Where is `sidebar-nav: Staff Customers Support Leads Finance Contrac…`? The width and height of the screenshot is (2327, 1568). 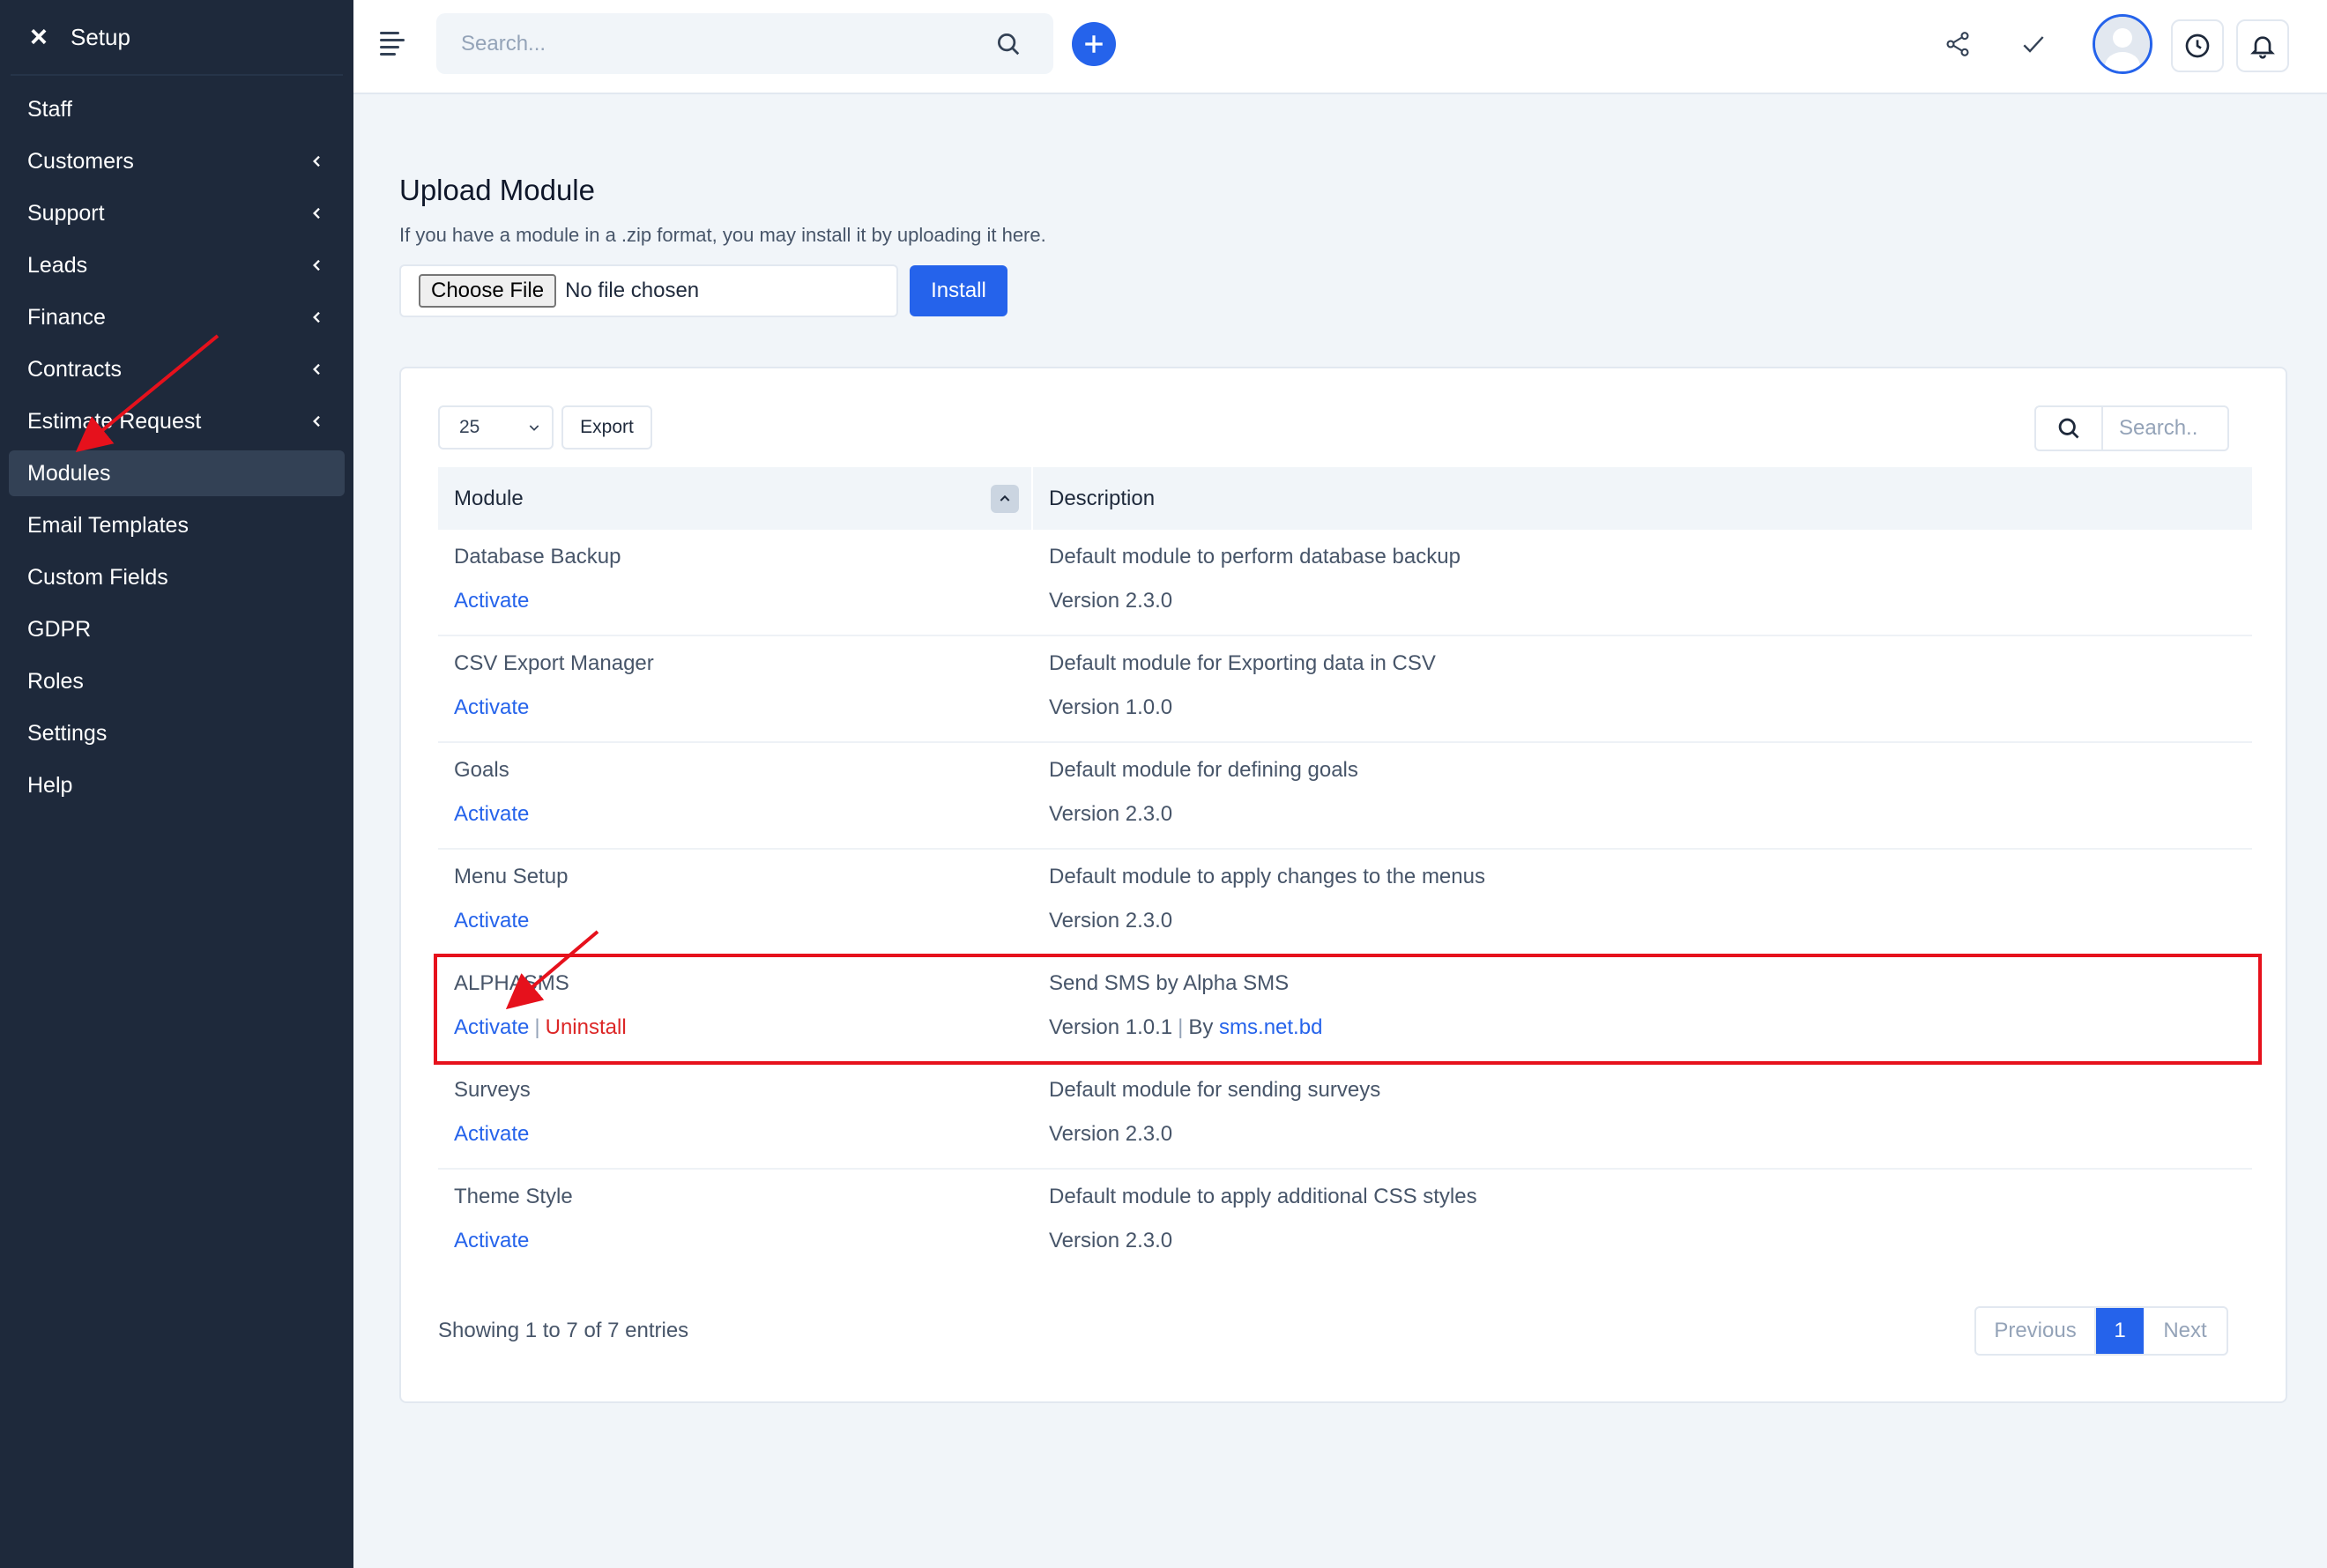 sidebar-nav: Staff Customers Support Leads Finance Contrac… is located at coordinates (177, 447).